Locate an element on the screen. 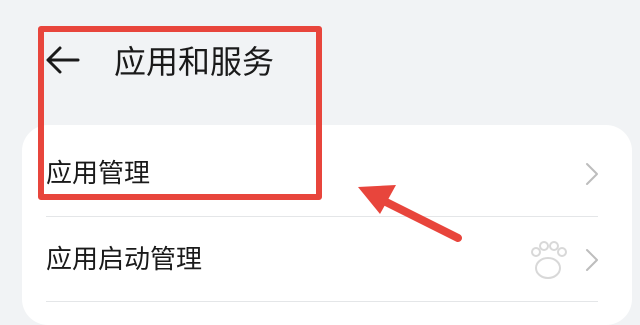  paw-icon is located at coordinates (549, 260).